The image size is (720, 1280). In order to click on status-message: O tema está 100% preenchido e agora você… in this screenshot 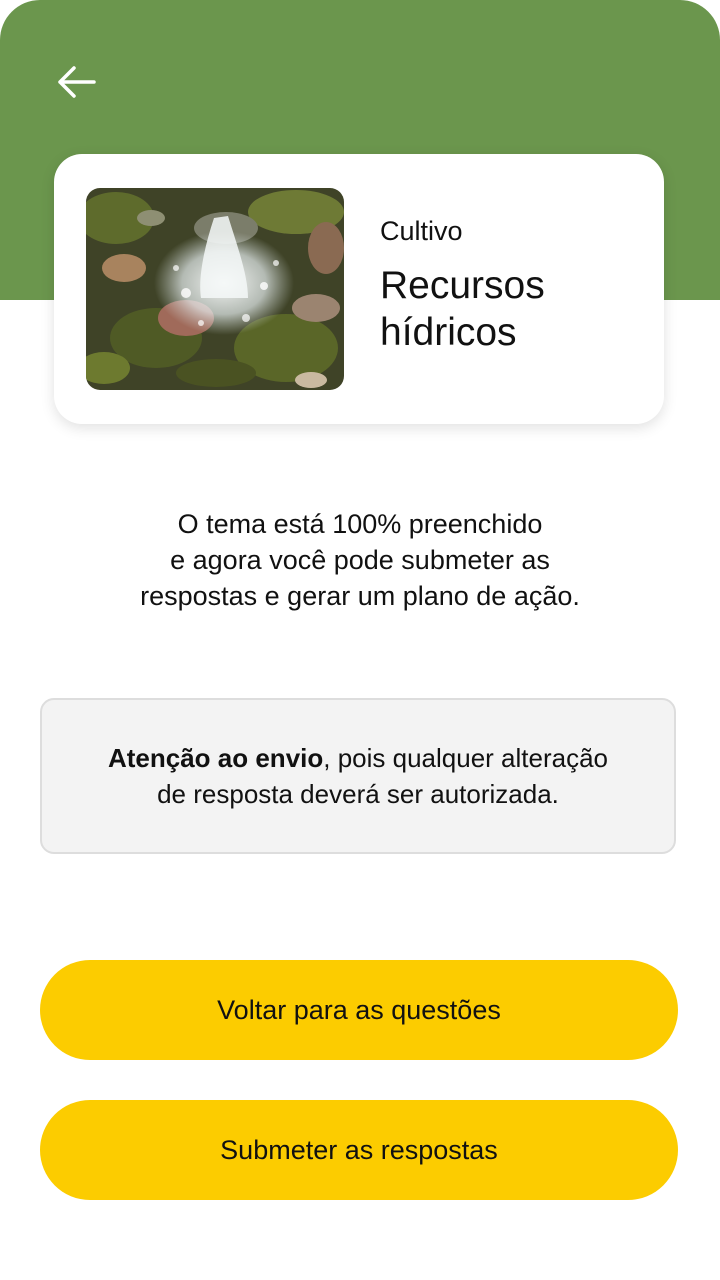, I will do `click(360, 560)`.